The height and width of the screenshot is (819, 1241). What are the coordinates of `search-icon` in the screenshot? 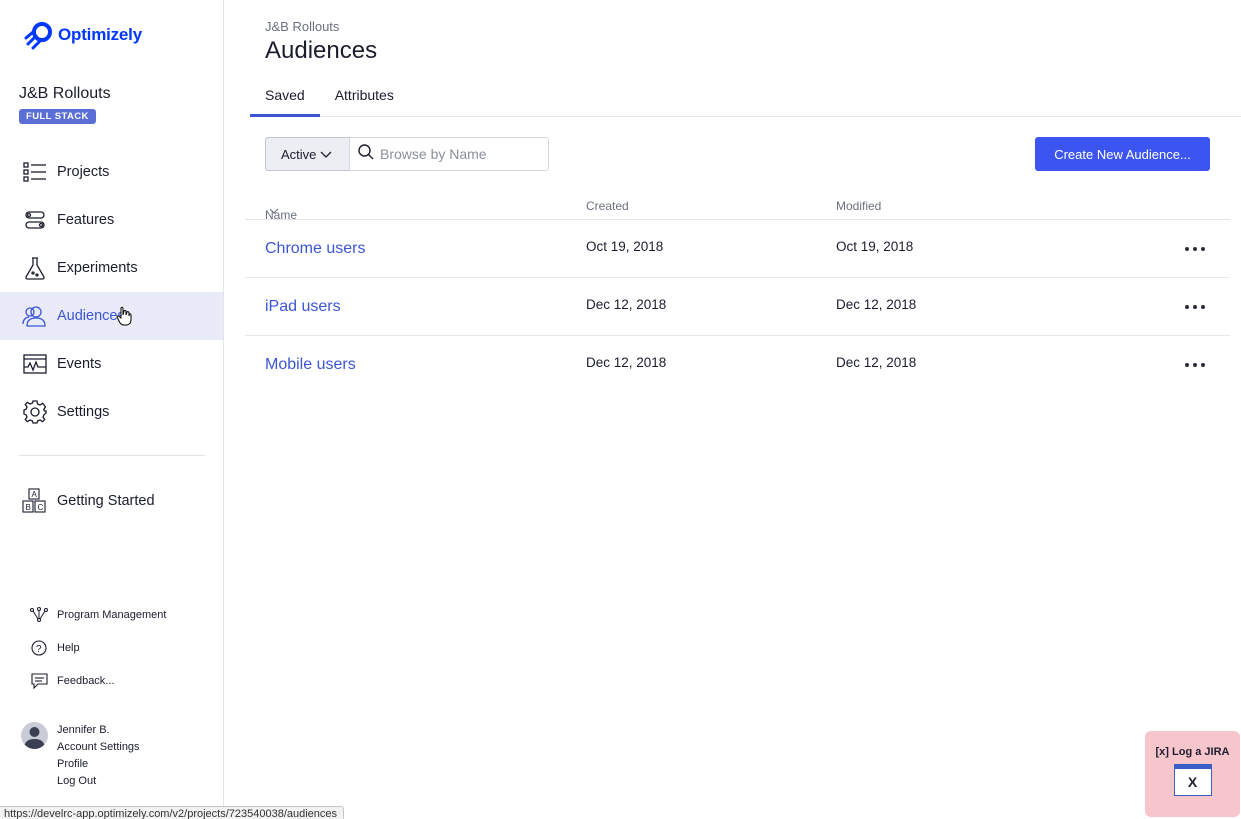 It's located at (366, 154).